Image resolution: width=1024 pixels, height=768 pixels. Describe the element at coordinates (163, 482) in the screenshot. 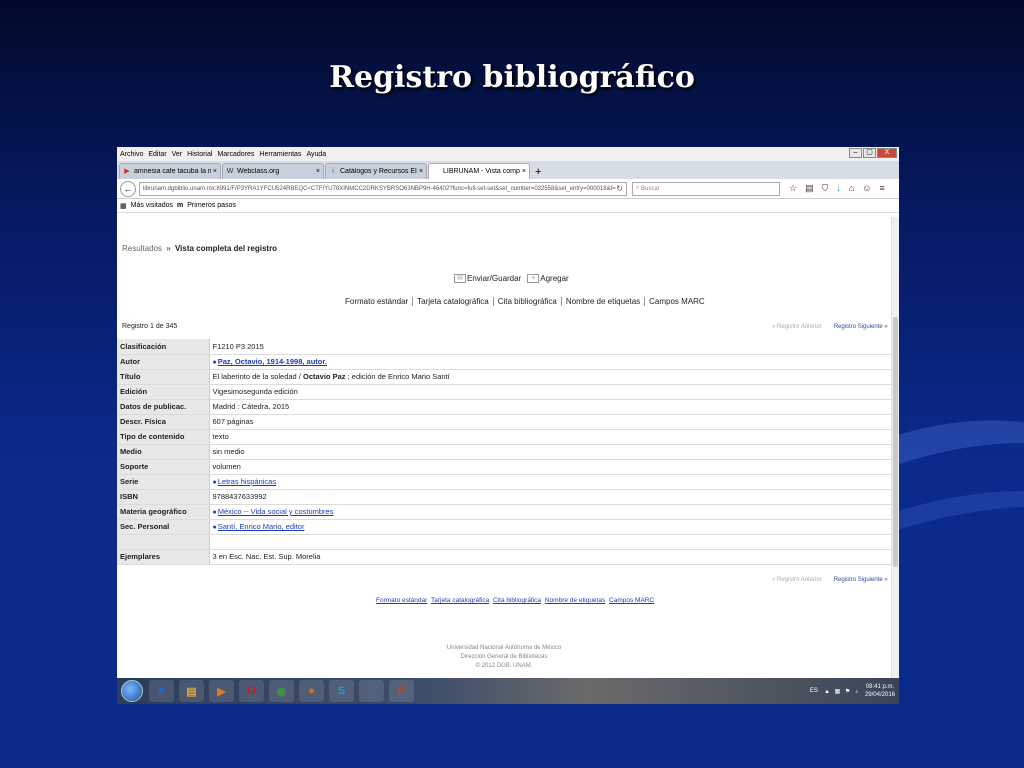

I see `field-label: Serie` at that location.